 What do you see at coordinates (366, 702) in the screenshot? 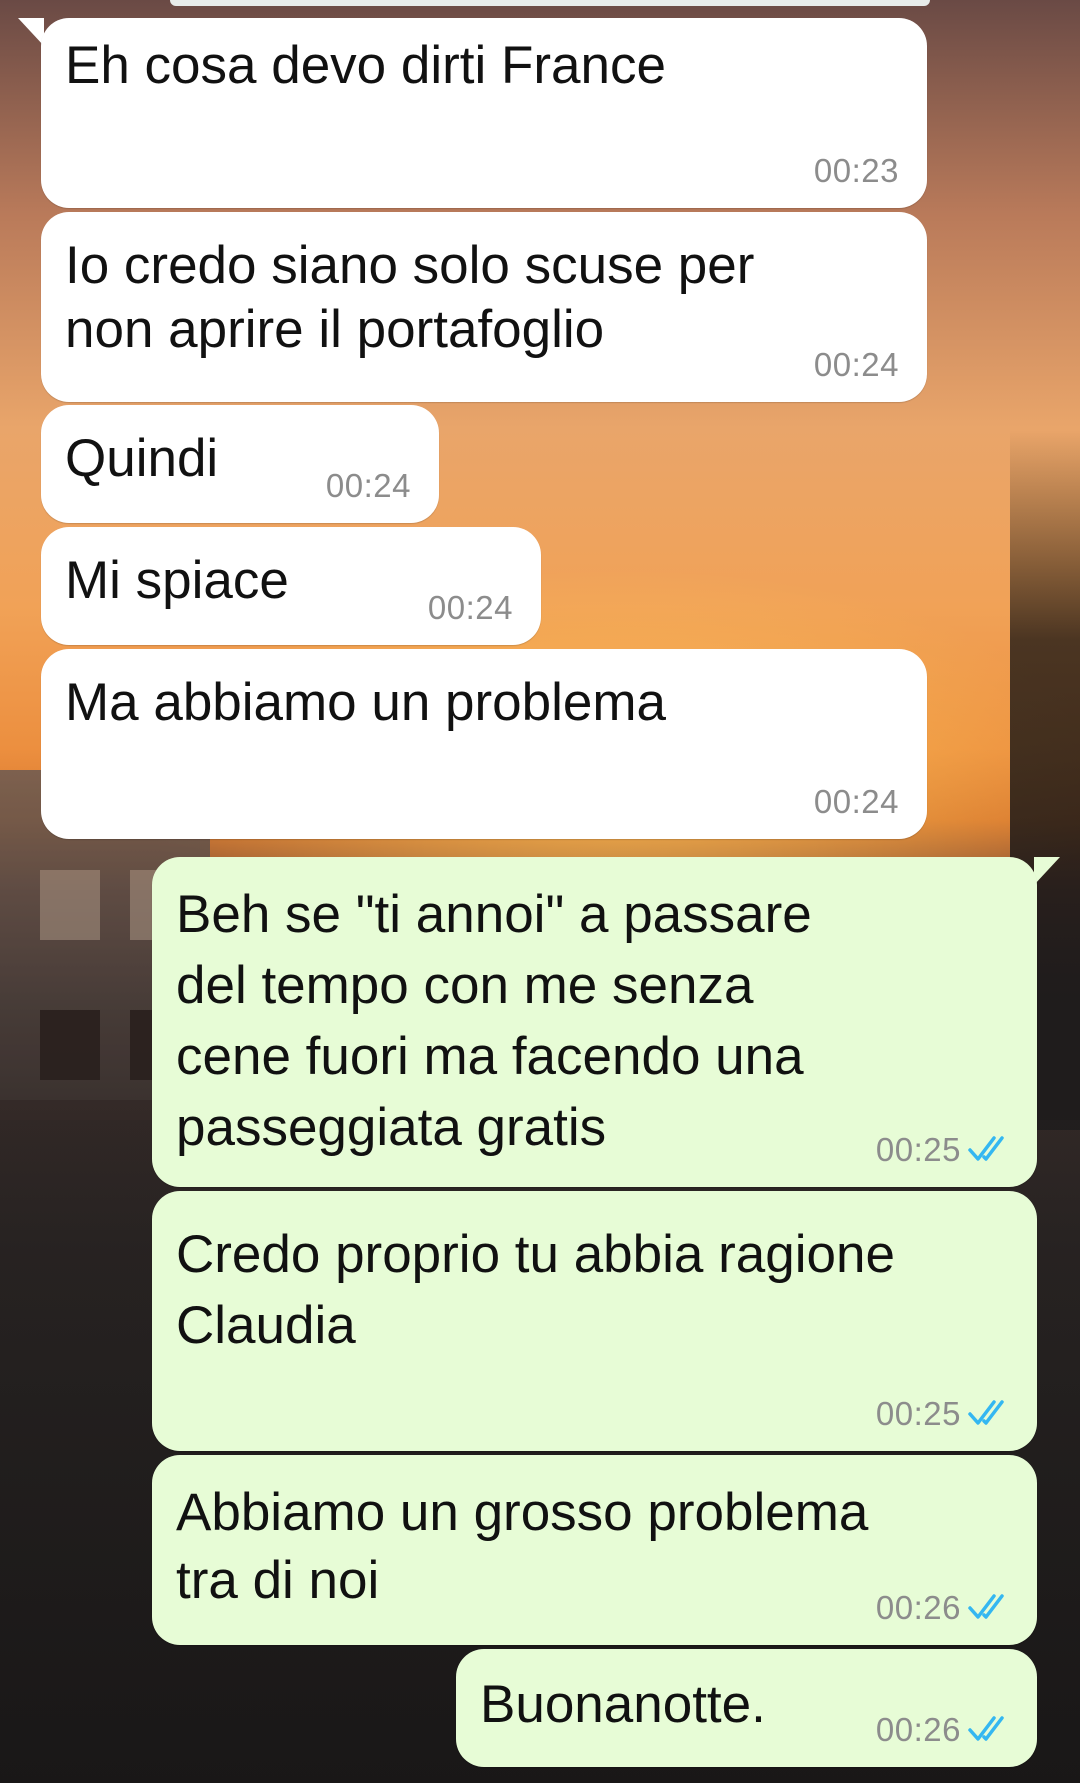
I see `message-text: Ma abbiamo un problema` at bounding box center [366, 702].